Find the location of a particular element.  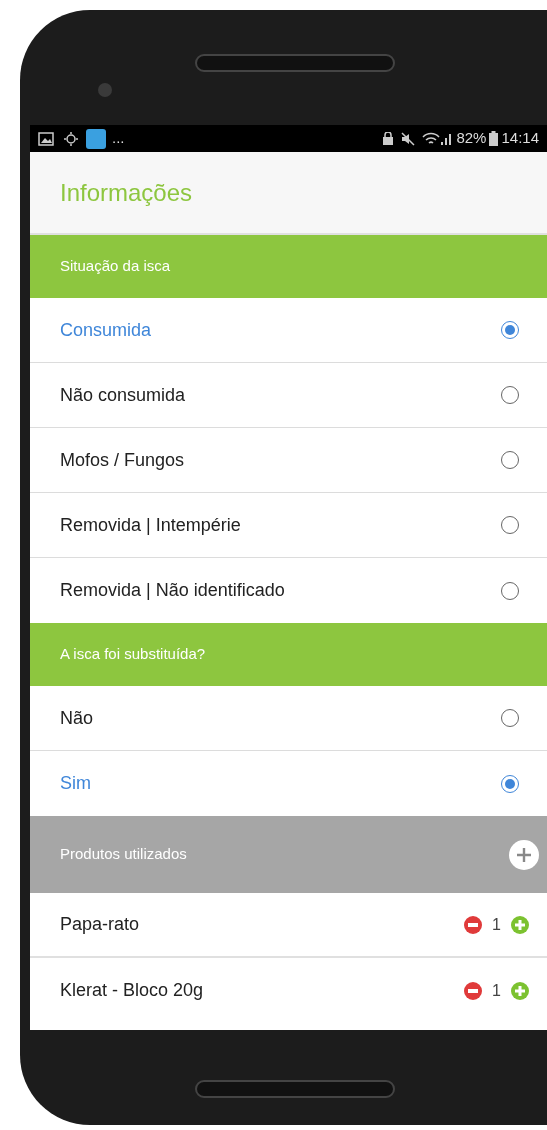

product-name: Klerat - Bloco 20g is located at coordinates (132, 990).